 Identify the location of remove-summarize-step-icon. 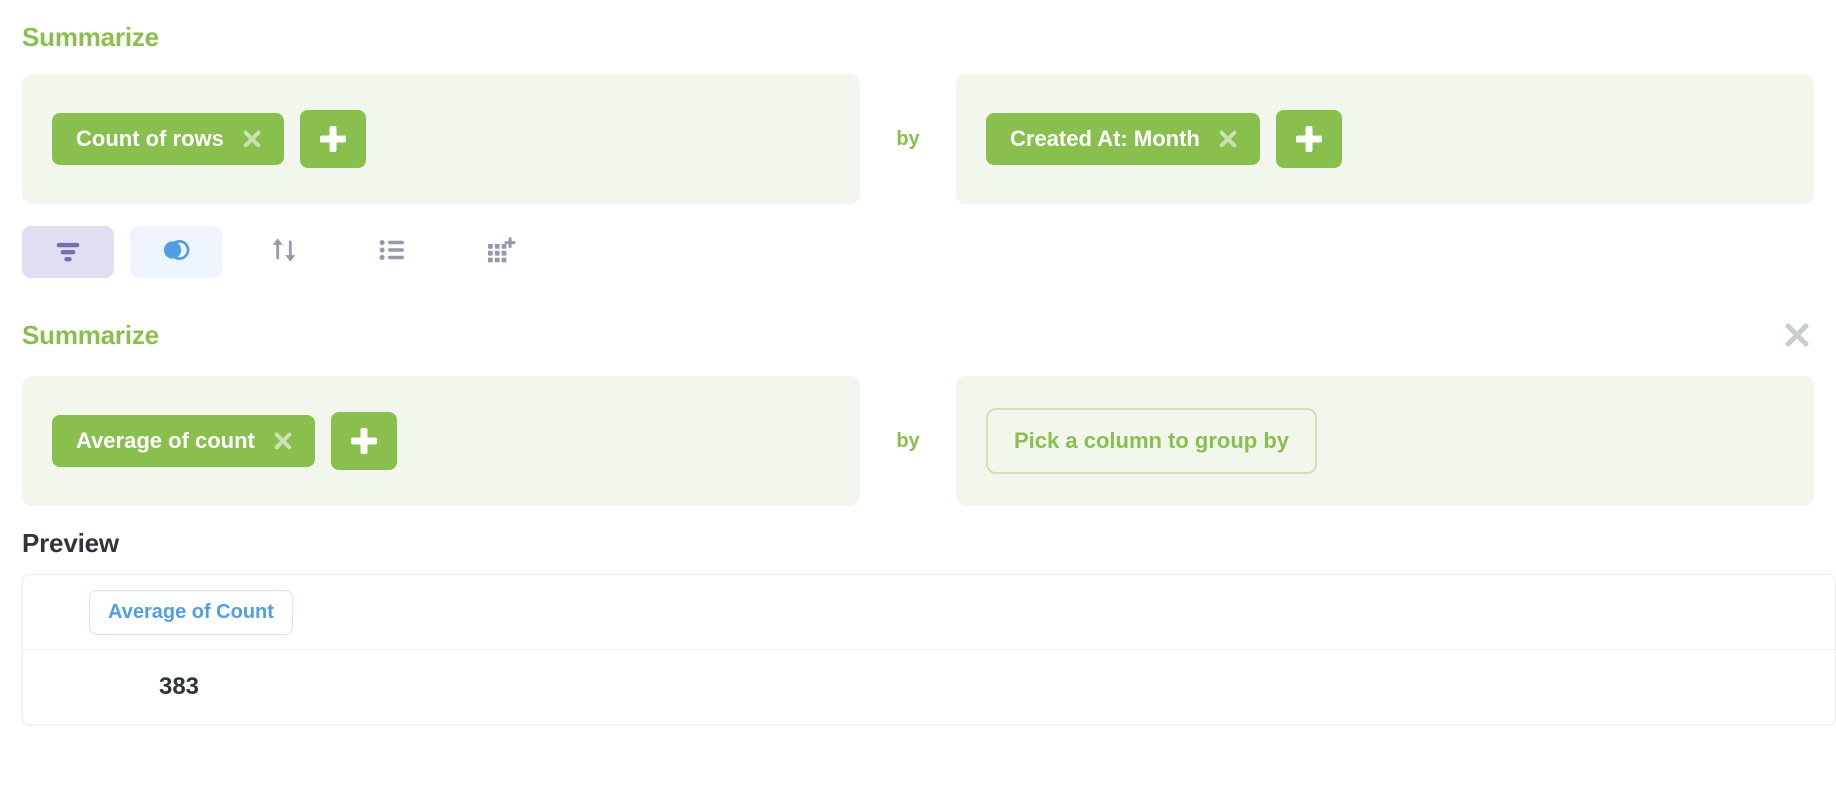
(1797, 335).